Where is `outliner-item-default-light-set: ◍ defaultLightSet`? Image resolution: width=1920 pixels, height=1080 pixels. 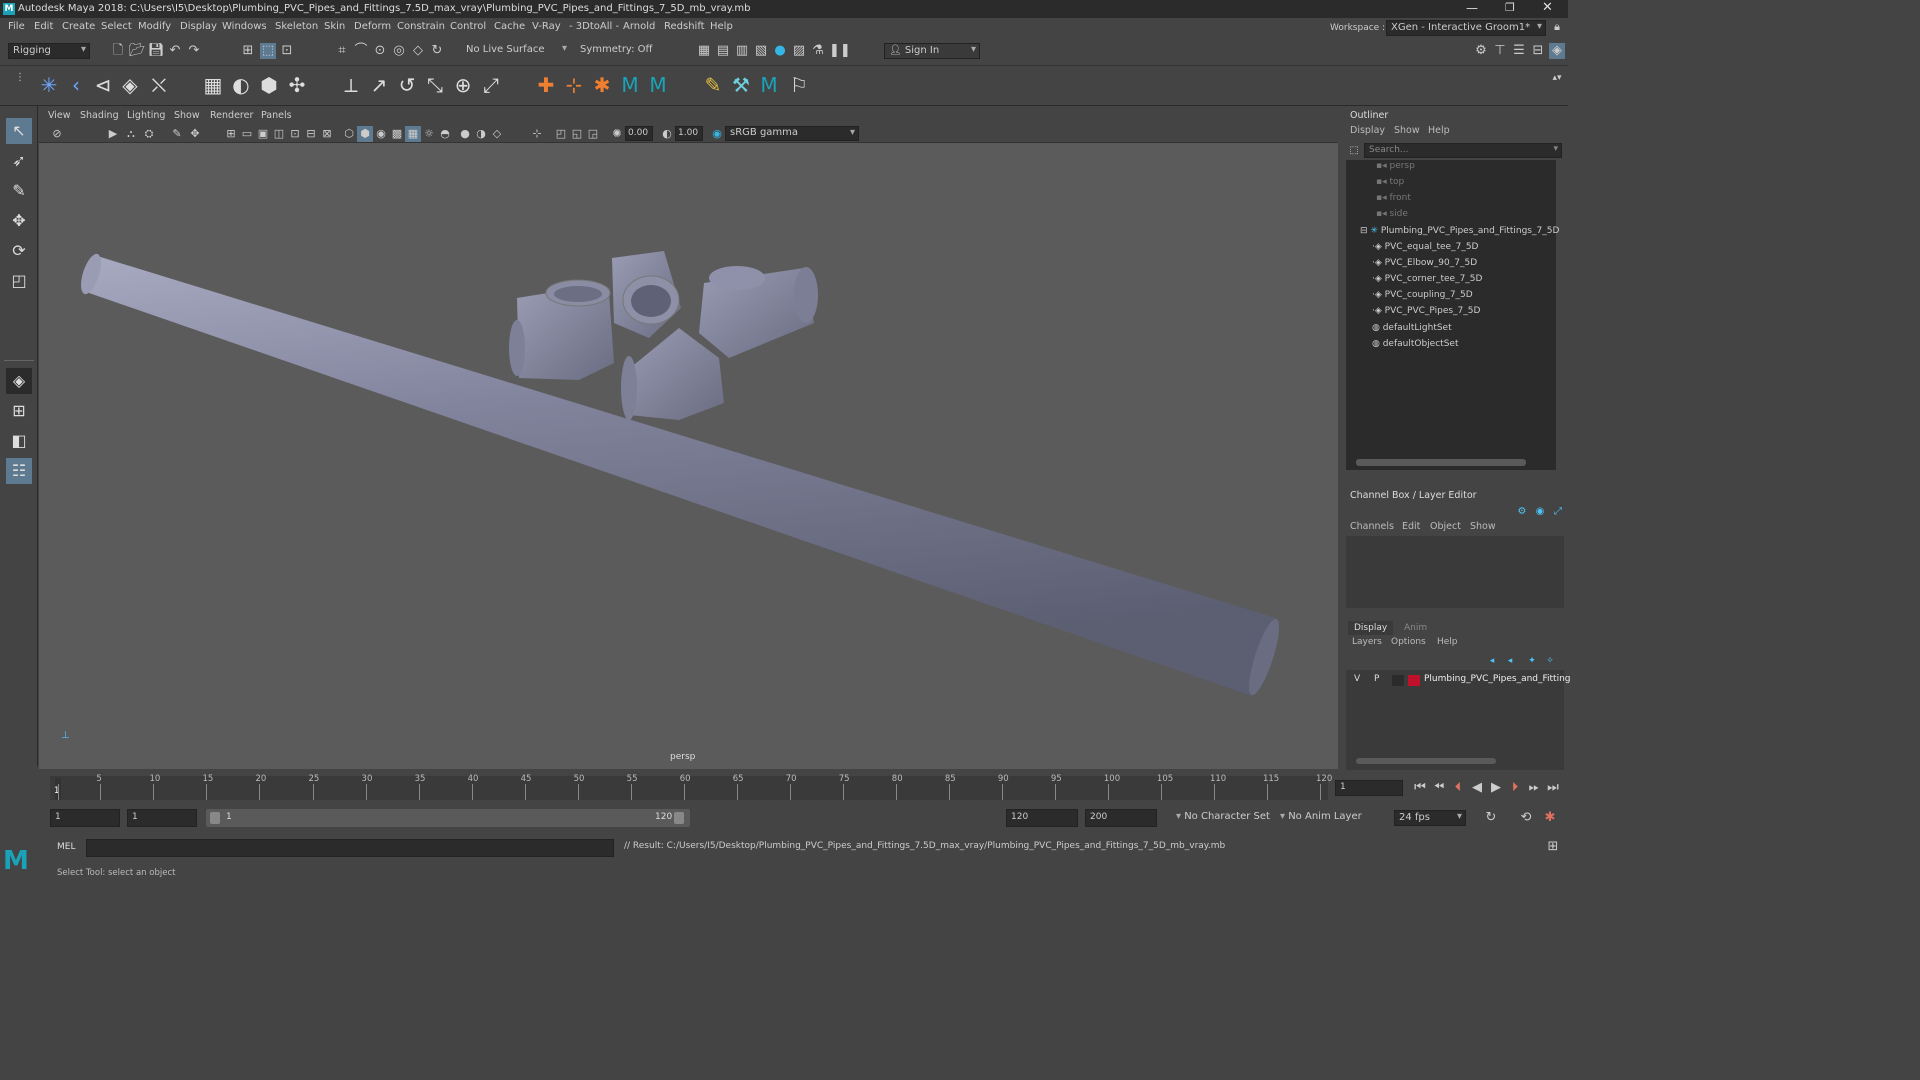
outliner-item-default-light-set: ◍ defaultLightSet is located at coordinates (1412, 331).